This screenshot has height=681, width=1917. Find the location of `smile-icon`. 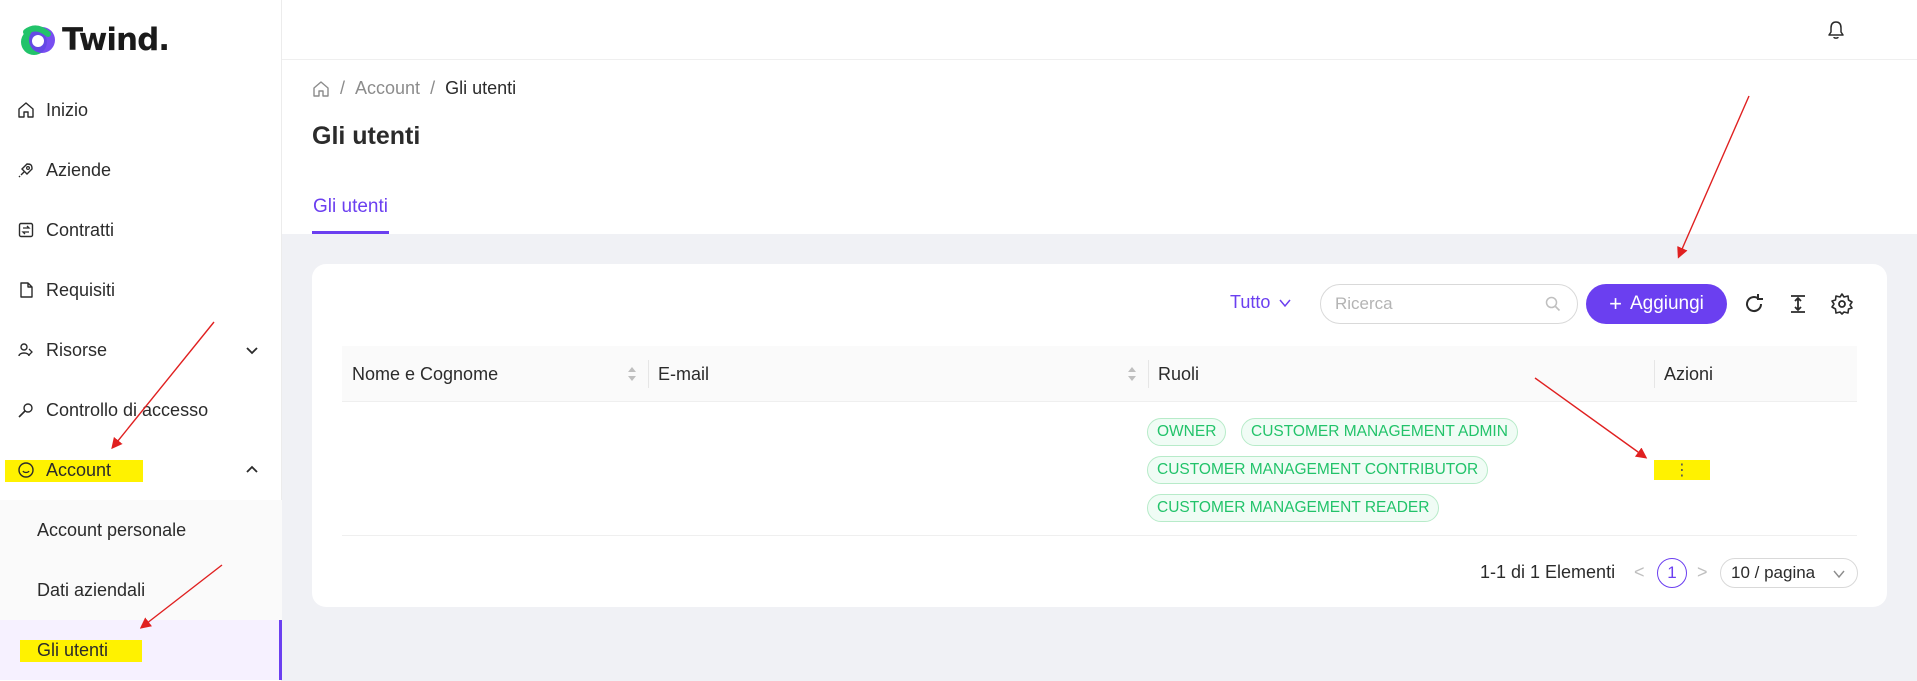

smile-icon is located at coordinates (26, 470).